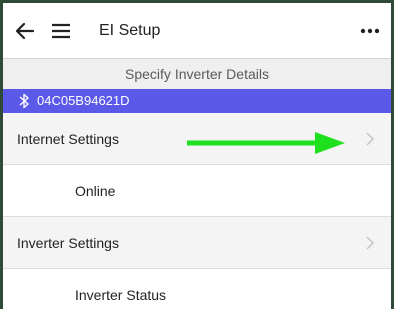 The width and height of the screenshot is (398, 309). I want to click on row-label: Online, so click(95, 191).